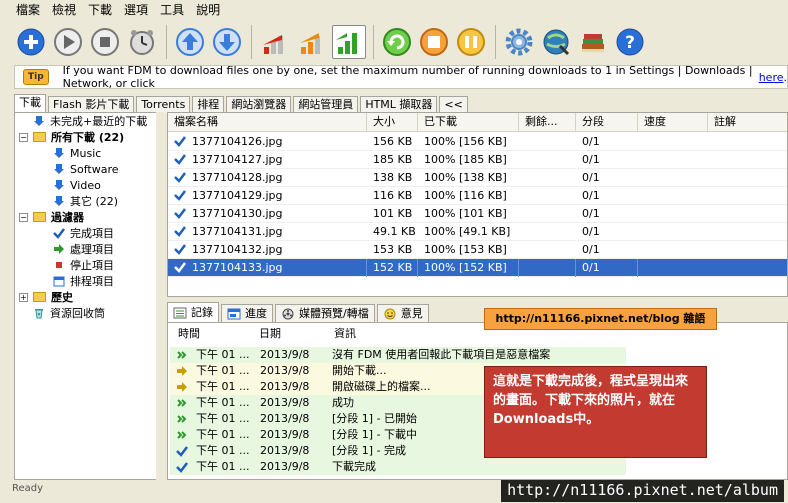 The height and width of the screenshot is (503, 788). What do you see at coordinates (392, 122) in the screenshot?
I see `column-header-size: 大小` at bounding box center [392, 122].